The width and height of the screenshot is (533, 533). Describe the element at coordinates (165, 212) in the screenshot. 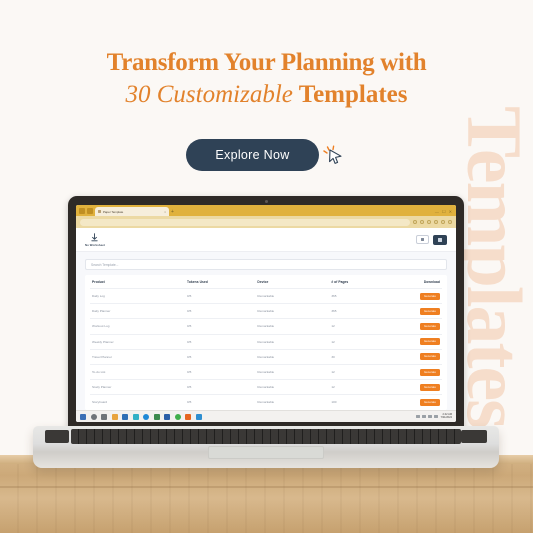

I see `tab-close-icon: ×` at that location.